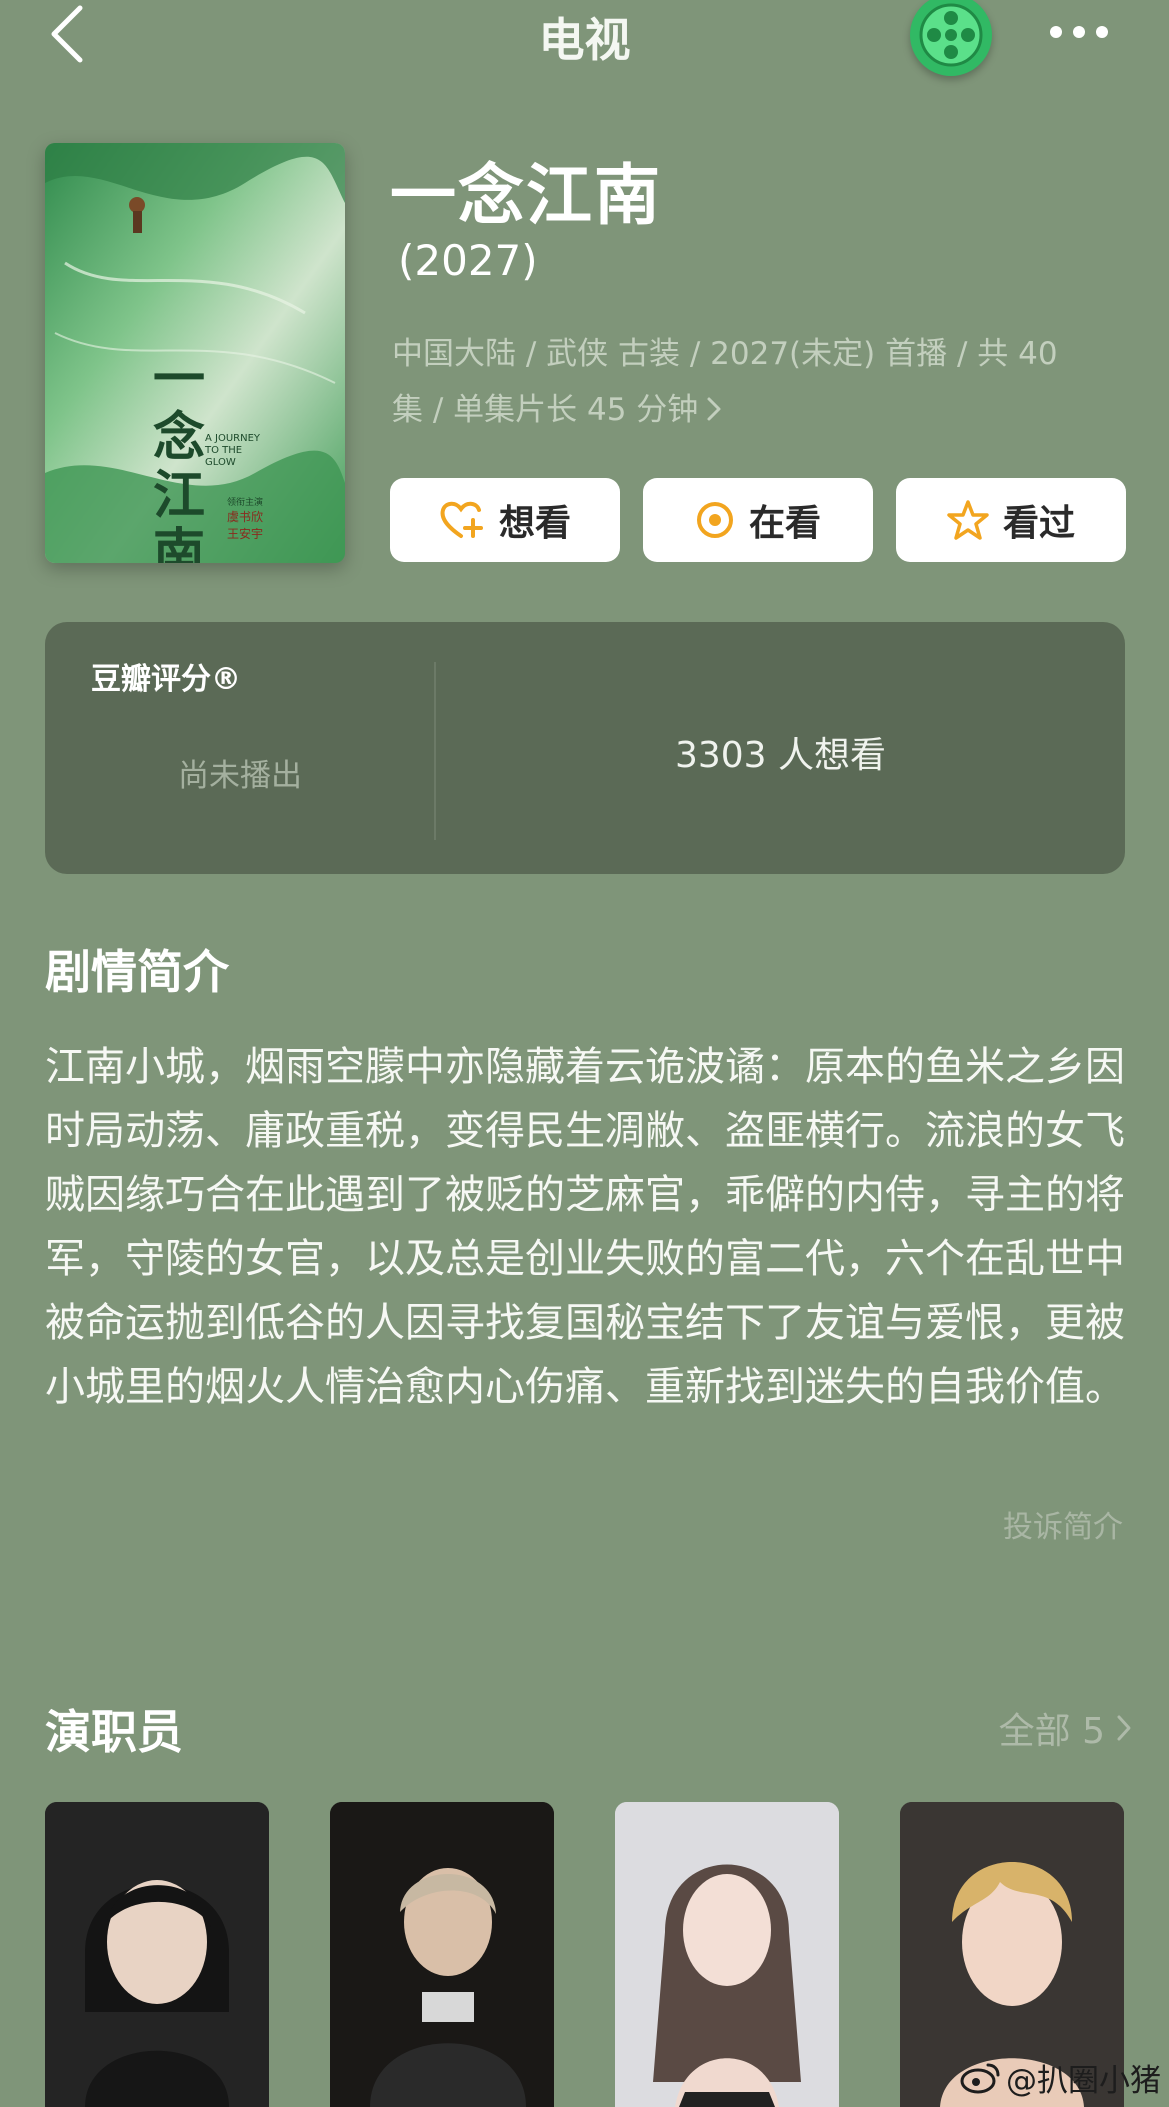  What do you see at coordinates (1083, 2081) in the screenshot?
I see `watermark-text: @扒圈小猪` at bounding box center [1083, 2081].